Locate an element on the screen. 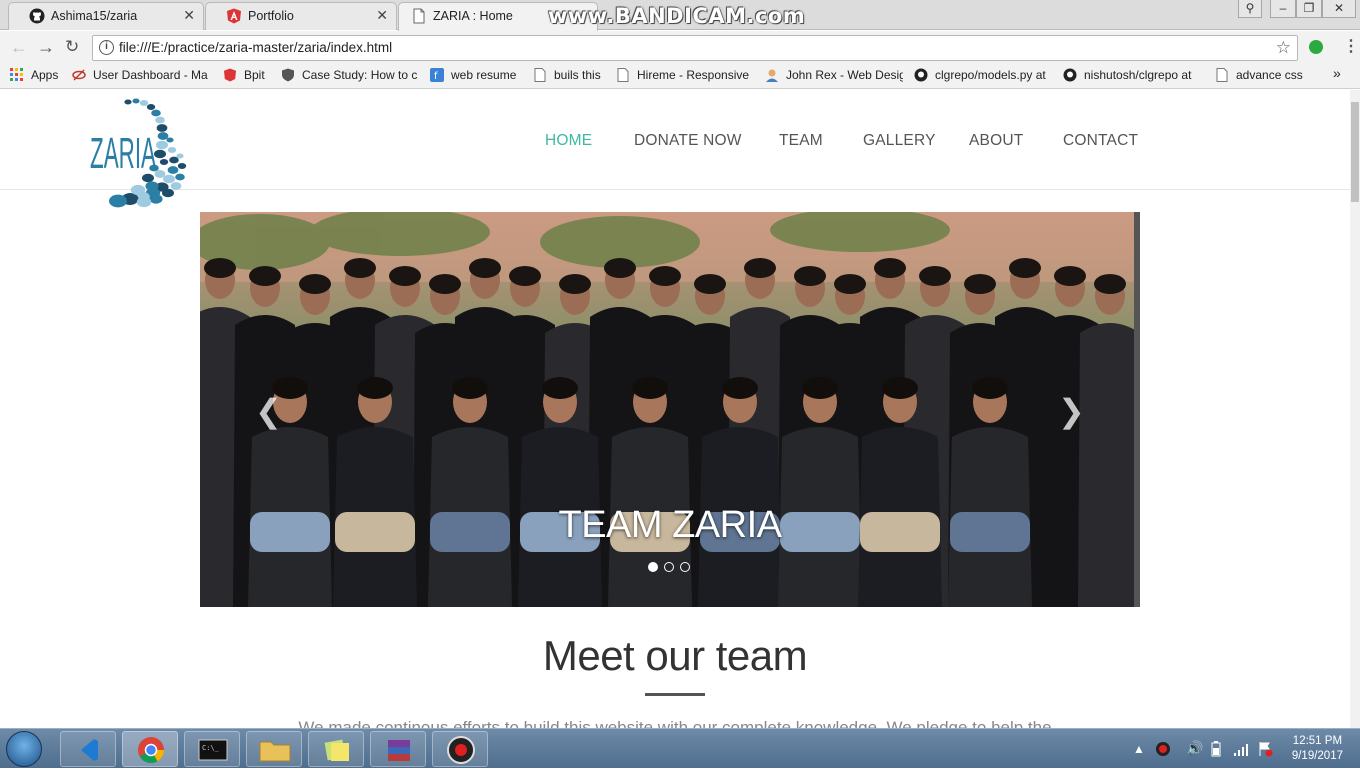  record-icon is located at coordinates (461, 750).